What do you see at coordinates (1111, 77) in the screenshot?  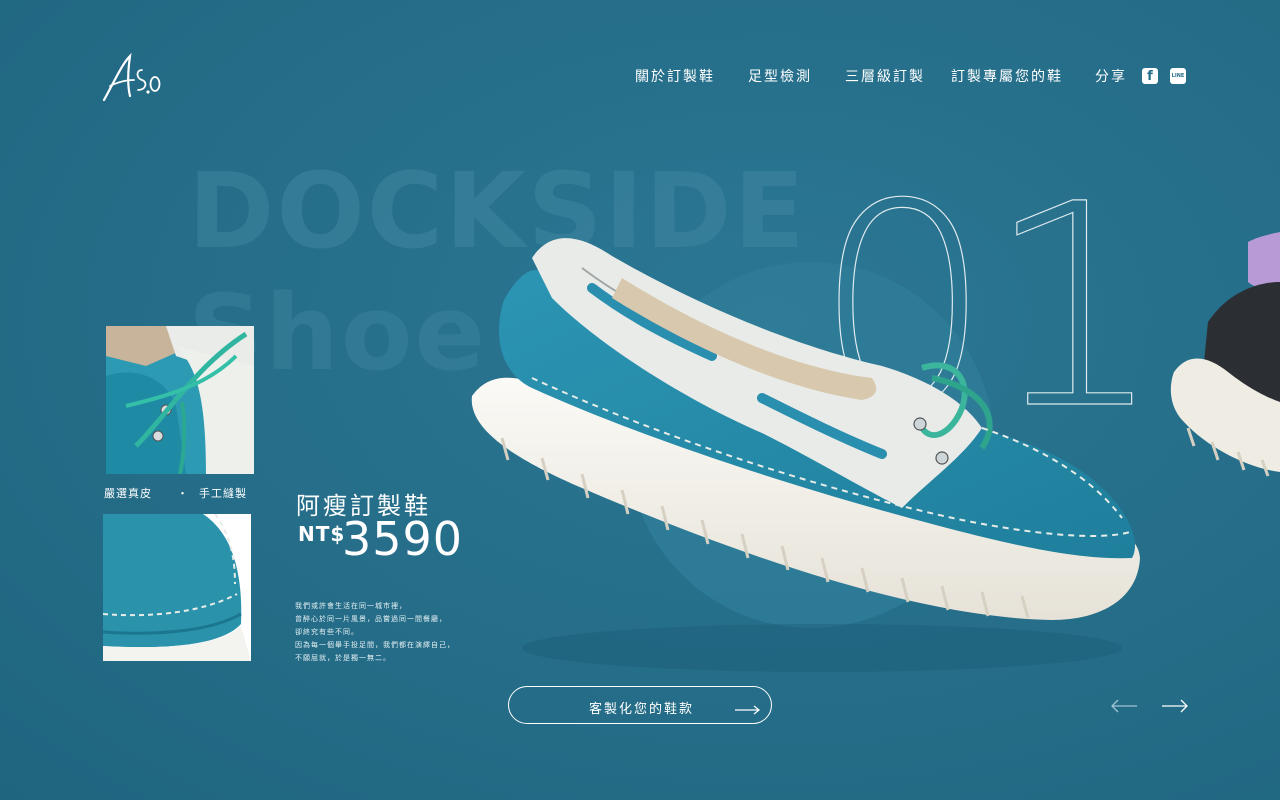 I see `share-label: 分享` at bounding box center [1111, 77].